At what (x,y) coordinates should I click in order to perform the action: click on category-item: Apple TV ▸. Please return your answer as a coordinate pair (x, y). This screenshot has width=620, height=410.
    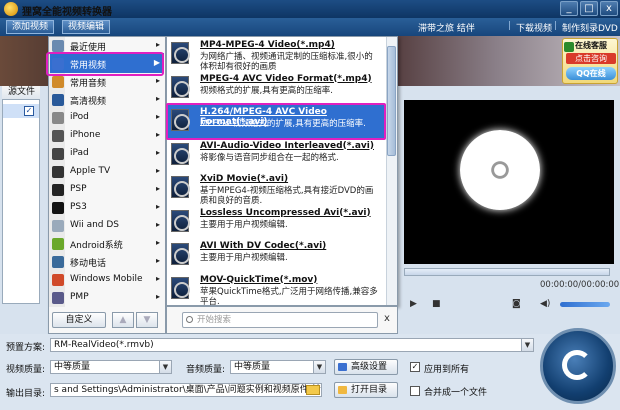
    Looking at the image, I should click on (107, 172).